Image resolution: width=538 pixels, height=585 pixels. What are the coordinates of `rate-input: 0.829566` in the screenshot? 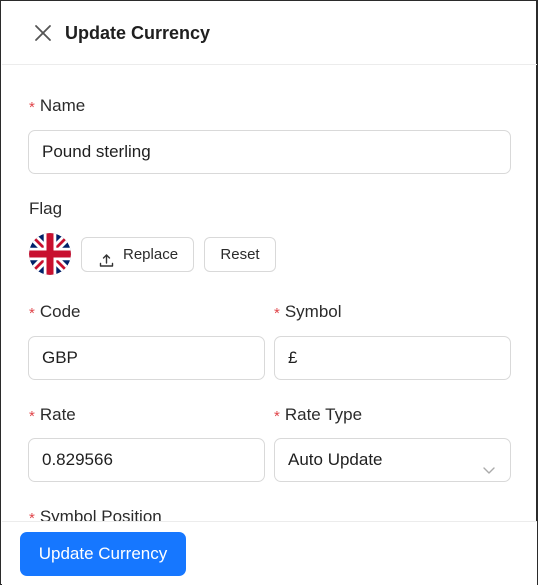 It's located at (146, 460).